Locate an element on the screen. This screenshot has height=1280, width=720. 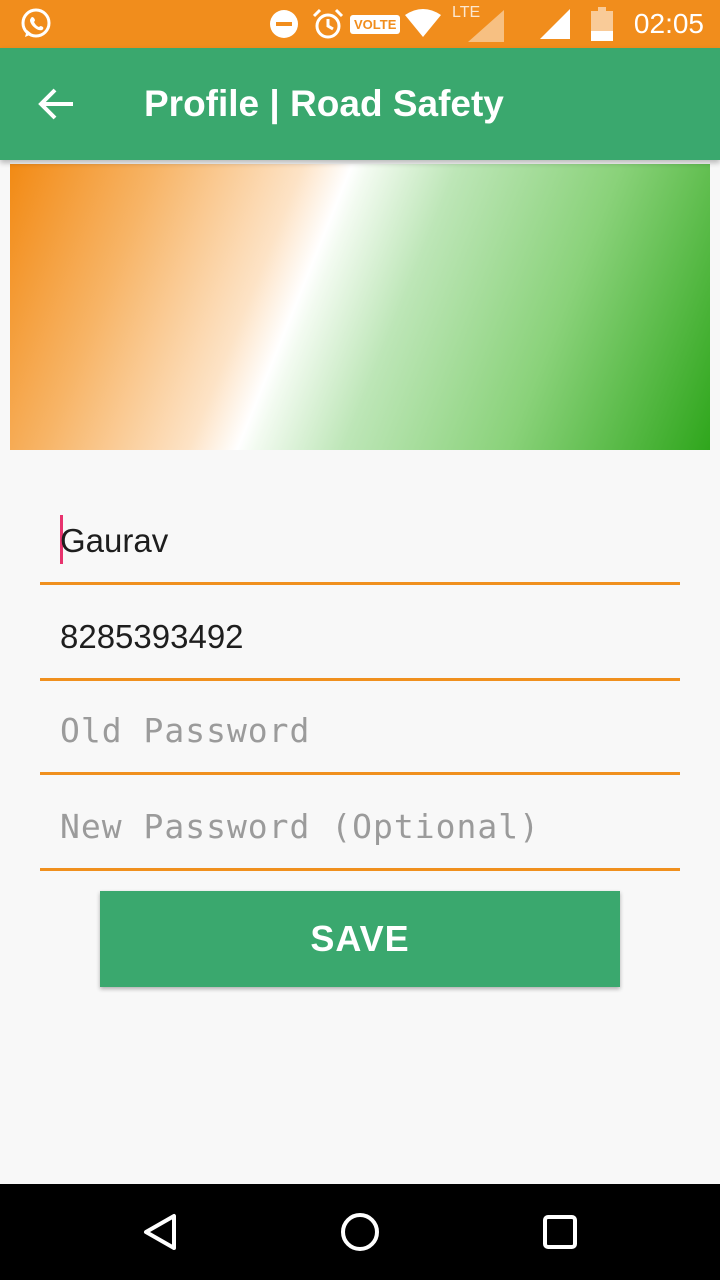
old-password-field: Old Password is located at coordinates (360, 727).